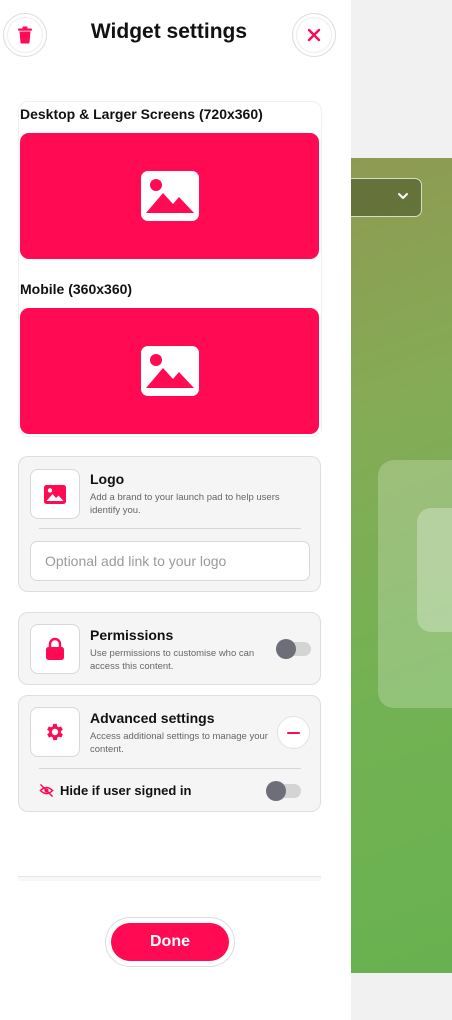  Describe the element at coordinates (169, 31) in the screenshot. I see `page-title: Widget settings` at that location.